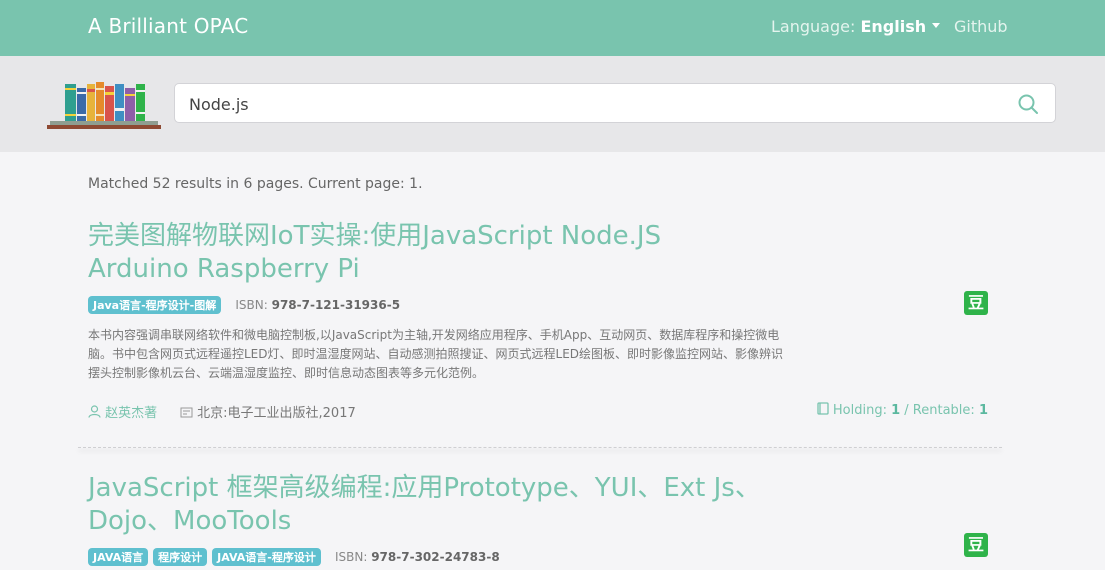 The height and width of the screenshot is (570, 1105). Describe the element at coordinates (168, 26) in the screenshot. I see `app-brand: A Brilliant OPAC` at that location.